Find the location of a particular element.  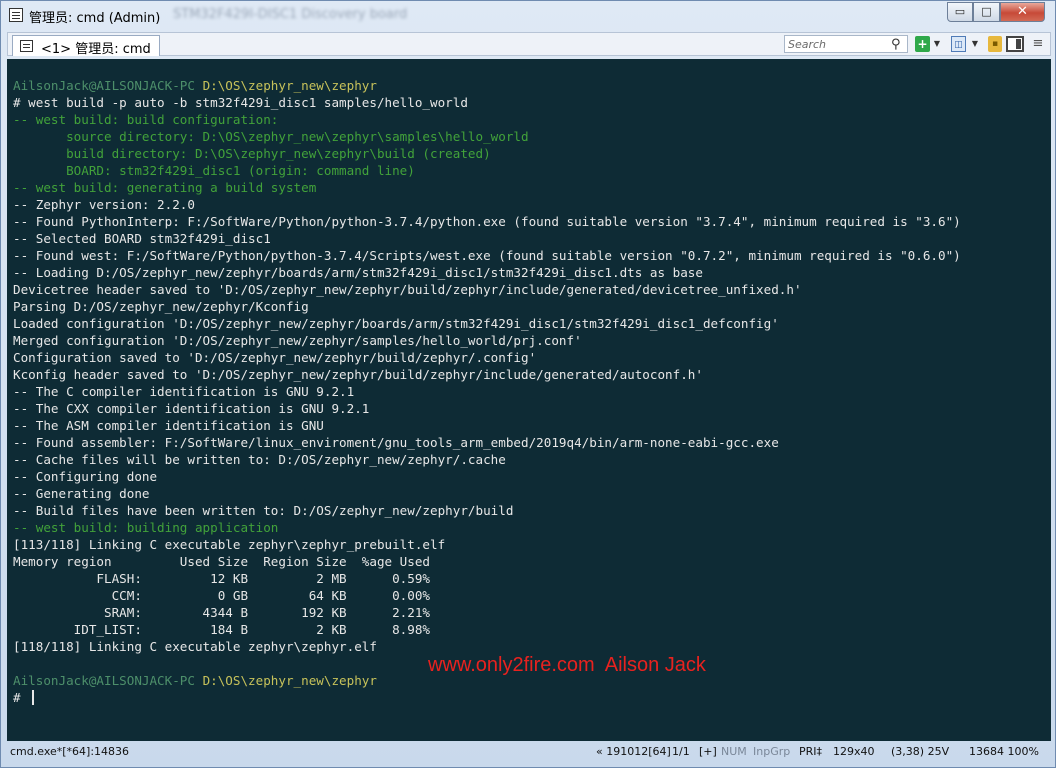

window-title: 管理员: cmd (Admin) is located at coordinates (95, 18).